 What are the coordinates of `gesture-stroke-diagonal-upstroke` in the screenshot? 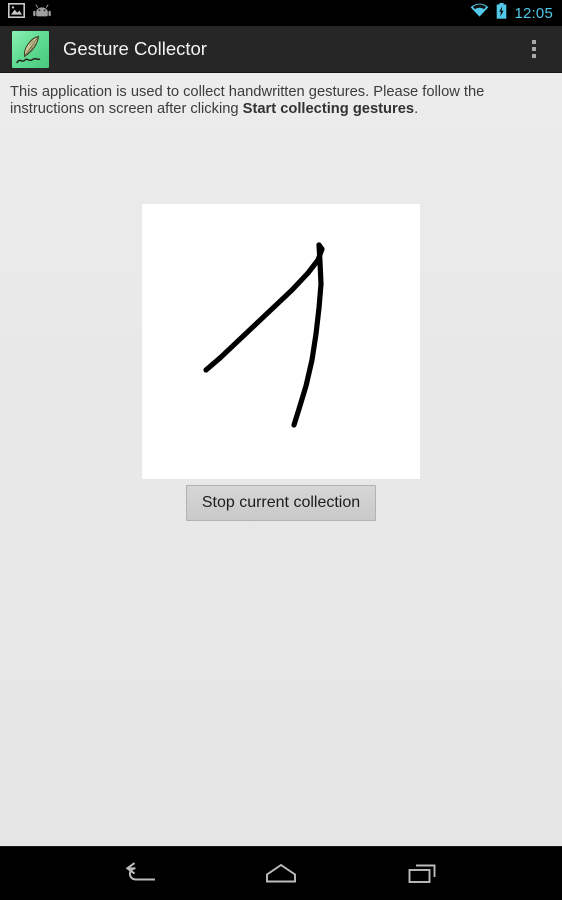 It's located at (264, 307).